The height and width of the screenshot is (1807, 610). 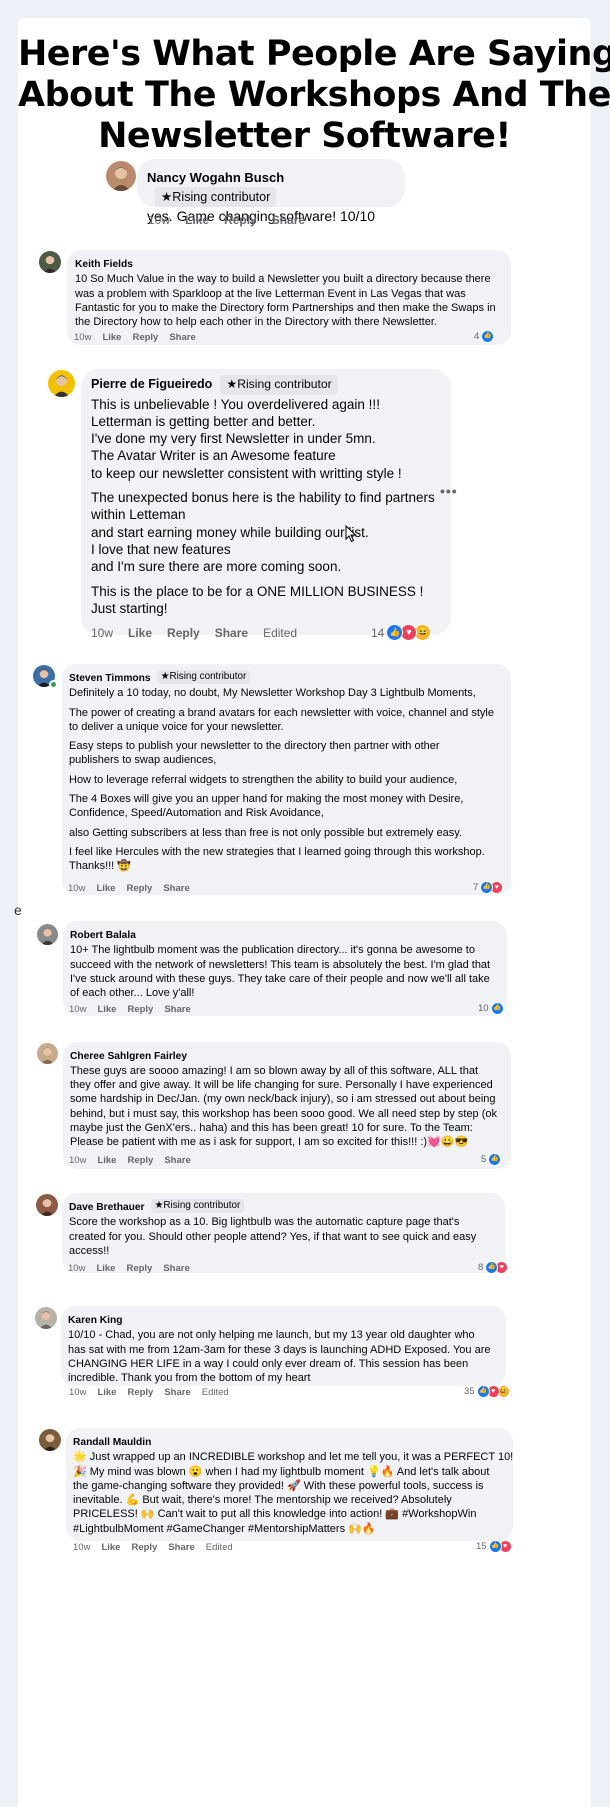 I want to click on reaction-count: 5, so click(x=484, y=1159).